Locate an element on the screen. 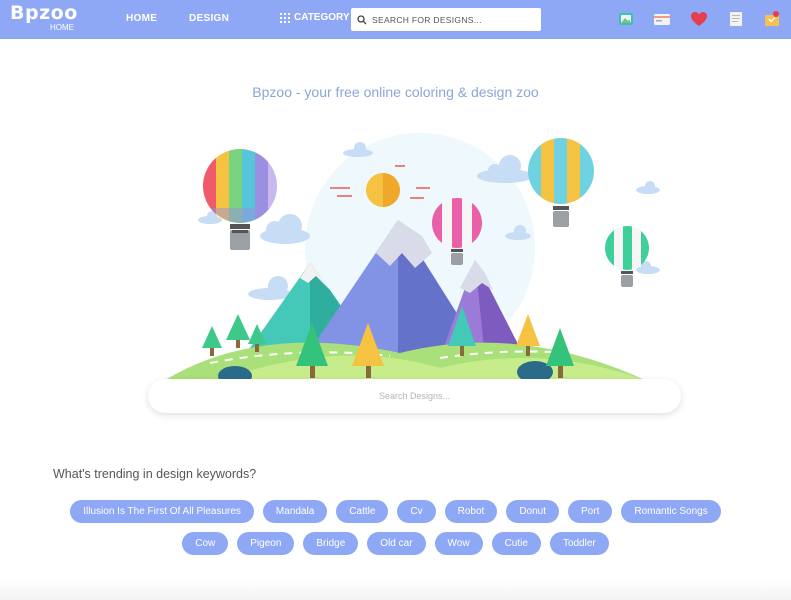  keyword-chip: Cow is located at coordinates (205, 543).